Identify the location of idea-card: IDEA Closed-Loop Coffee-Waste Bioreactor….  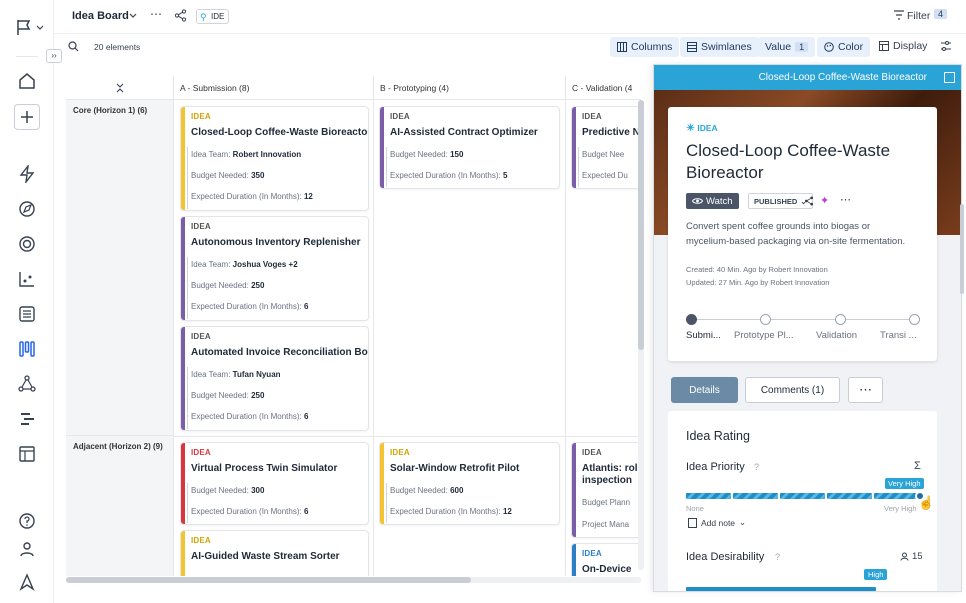
(274, 158).